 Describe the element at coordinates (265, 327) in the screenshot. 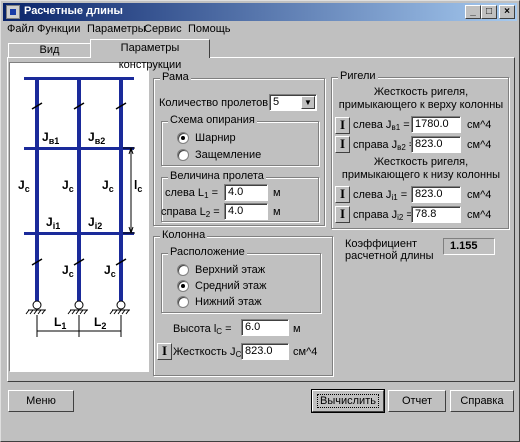

I see `column-height-input: 6.0` at that location.